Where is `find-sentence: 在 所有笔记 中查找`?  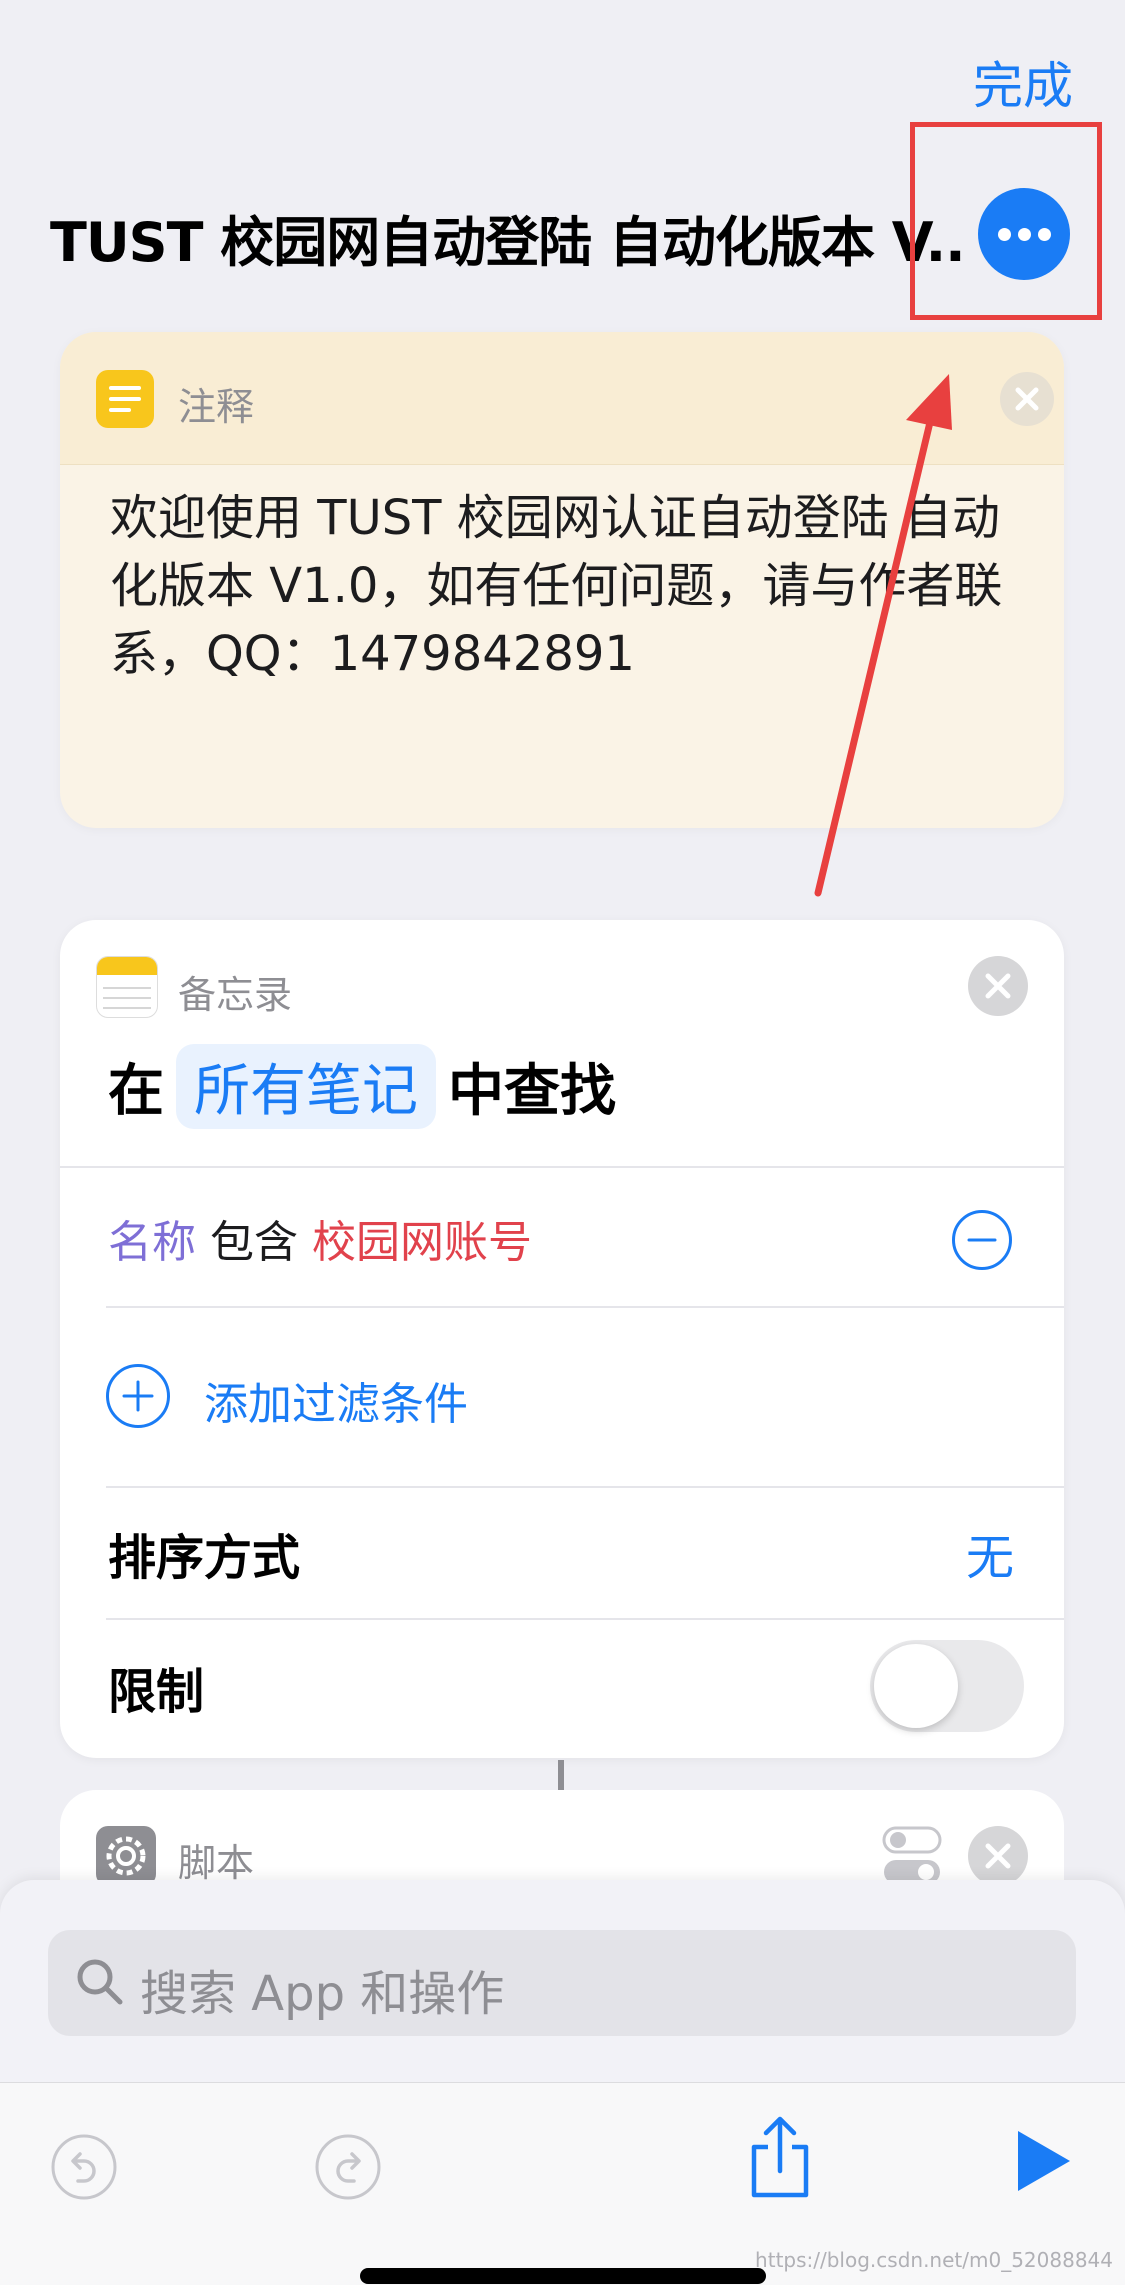
find-sentence: 在 所有笔记 中查找 is located at coordinates (362, 1086).